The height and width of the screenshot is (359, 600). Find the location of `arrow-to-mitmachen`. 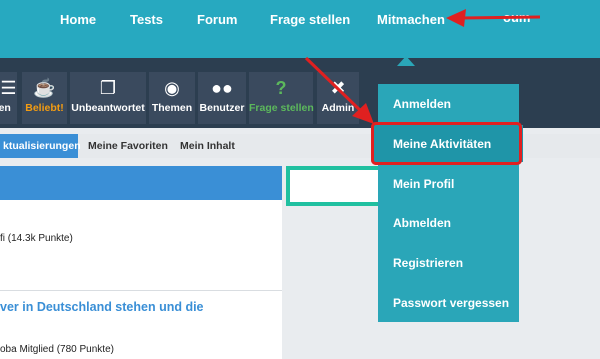

arrow-to-mitmachen is located at coordinates (493, 18).